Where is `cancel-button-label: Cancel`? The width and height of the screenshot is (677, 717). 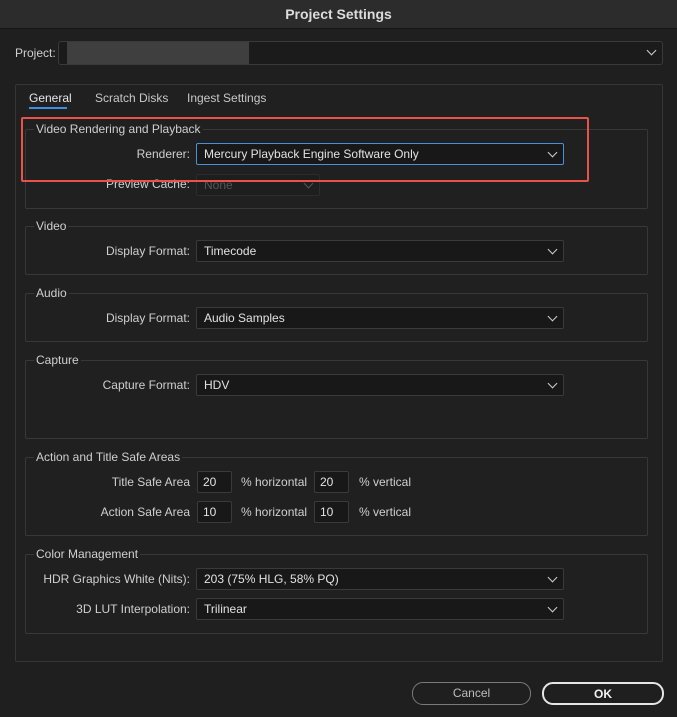
cancel-button-label: Cancel is located at coordinates (471, 693).